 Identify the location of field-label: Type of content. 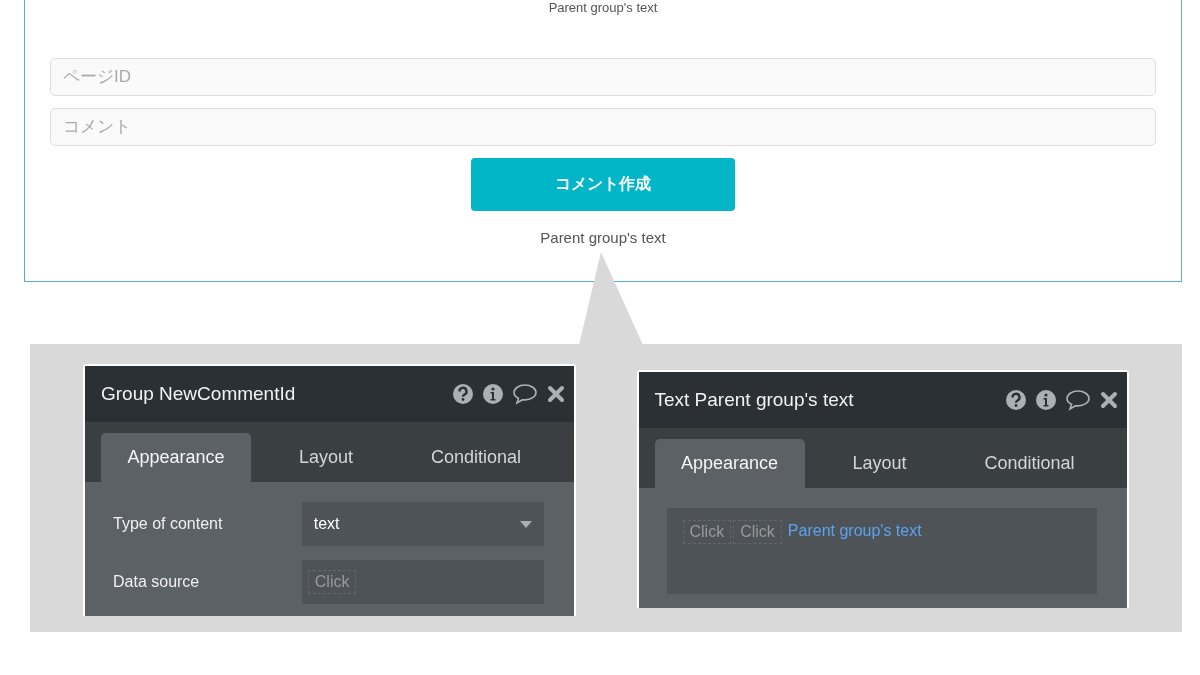
(168, 524).